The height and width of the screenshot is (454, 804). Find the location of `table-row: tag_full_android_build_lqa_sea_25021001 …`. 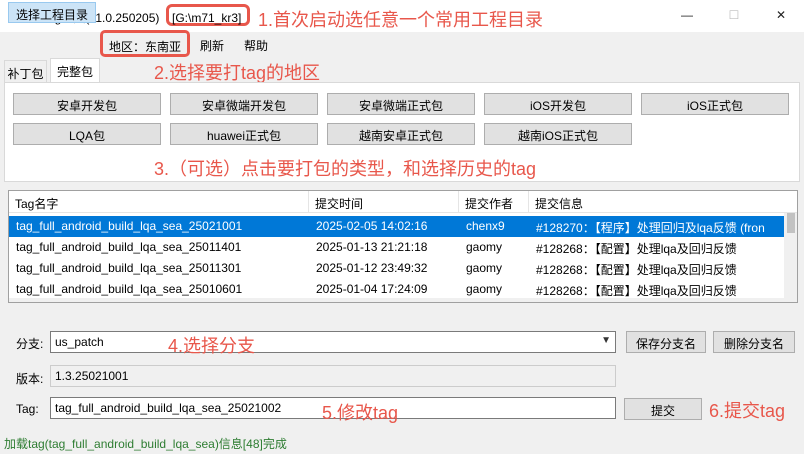

table-row: tag_full_android_build_lqa_sea_25021001 … is located at coordinates (397, 226).